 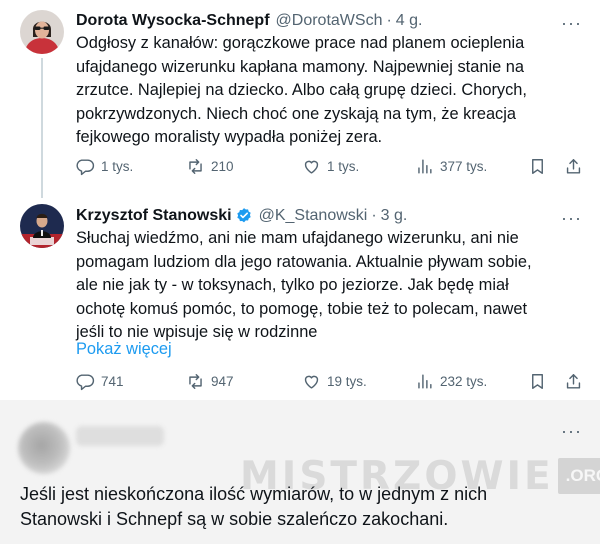 What do you see at coordinates (210, 166) in the screenshot?
I see `repost-button: 210` at bounding box center [210, 166].